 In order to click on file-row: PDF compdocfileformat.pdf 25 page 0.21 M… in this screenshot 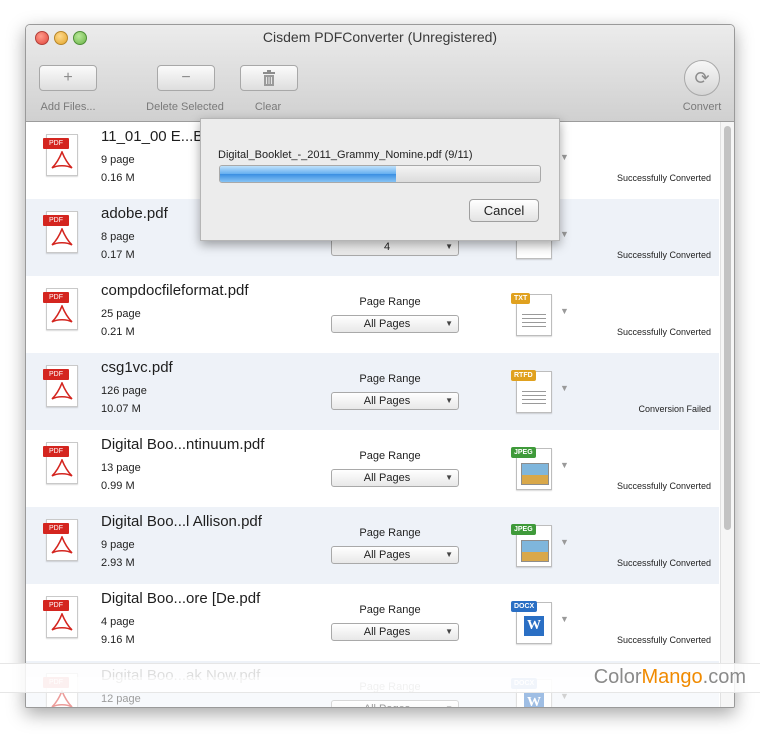, I will do `click(372, 314)`.